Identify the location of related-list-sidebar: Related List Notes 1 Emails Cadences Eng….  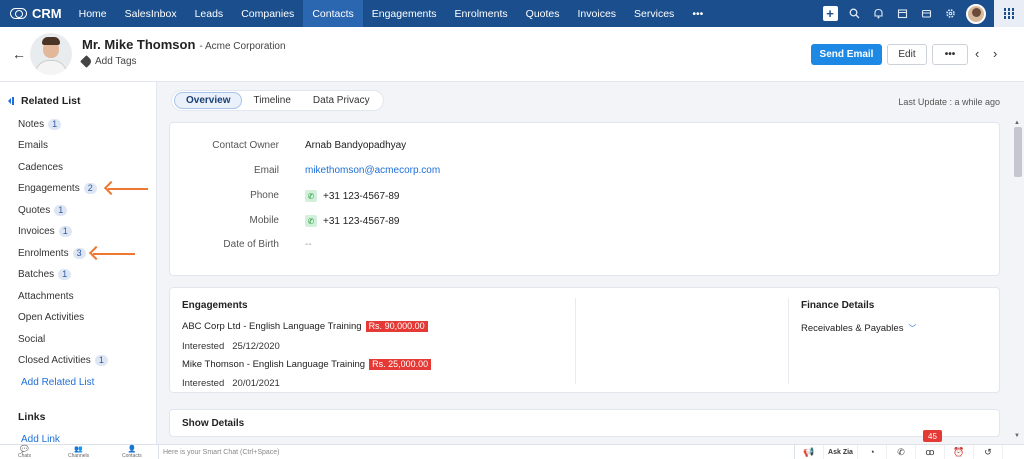
(78, 263).